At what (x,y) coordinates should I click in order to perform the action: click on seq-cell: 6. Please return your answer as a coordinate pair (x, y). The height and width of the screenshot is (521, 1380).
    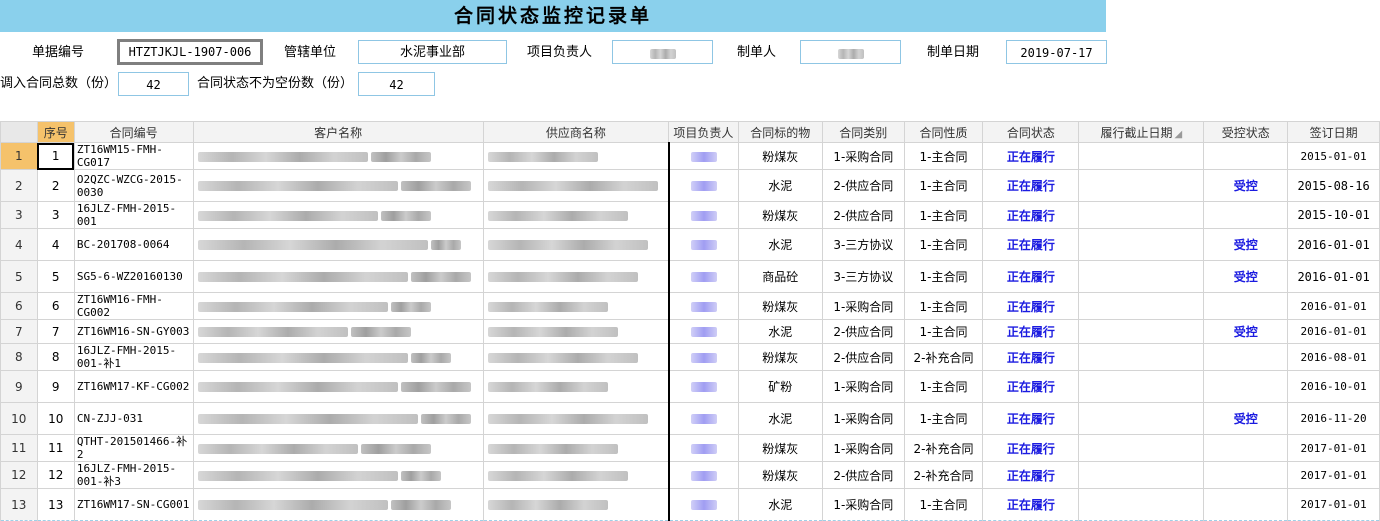
    Looking at the image, I should click on (55, 306).